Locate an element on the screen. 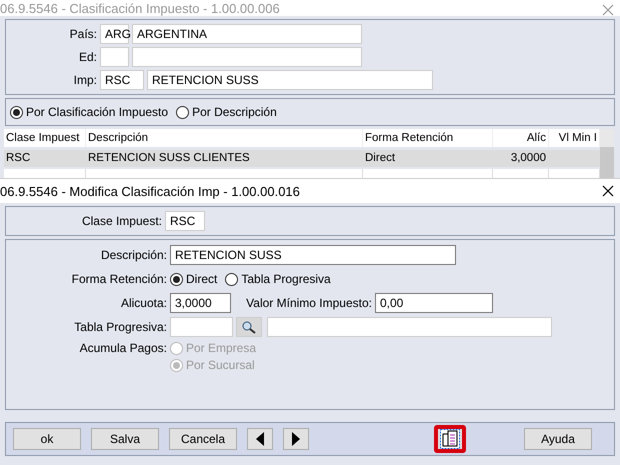 The image size is (620, 465). column-header: Clase Impuest is located at coordinates (45, 138).